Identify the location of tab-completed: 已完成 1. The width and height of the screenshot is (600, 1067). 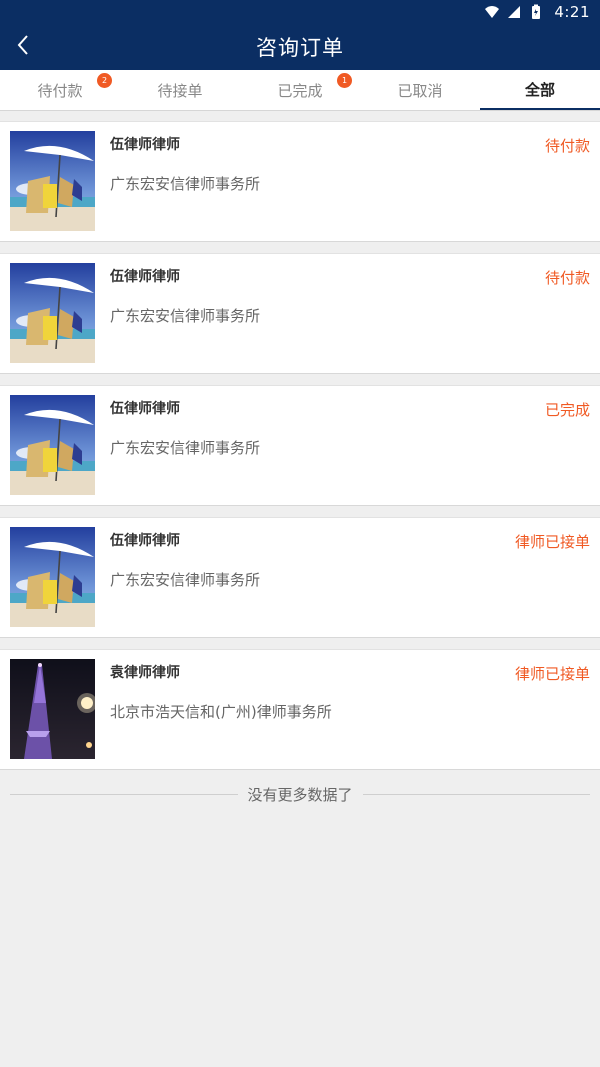
(300, 90).